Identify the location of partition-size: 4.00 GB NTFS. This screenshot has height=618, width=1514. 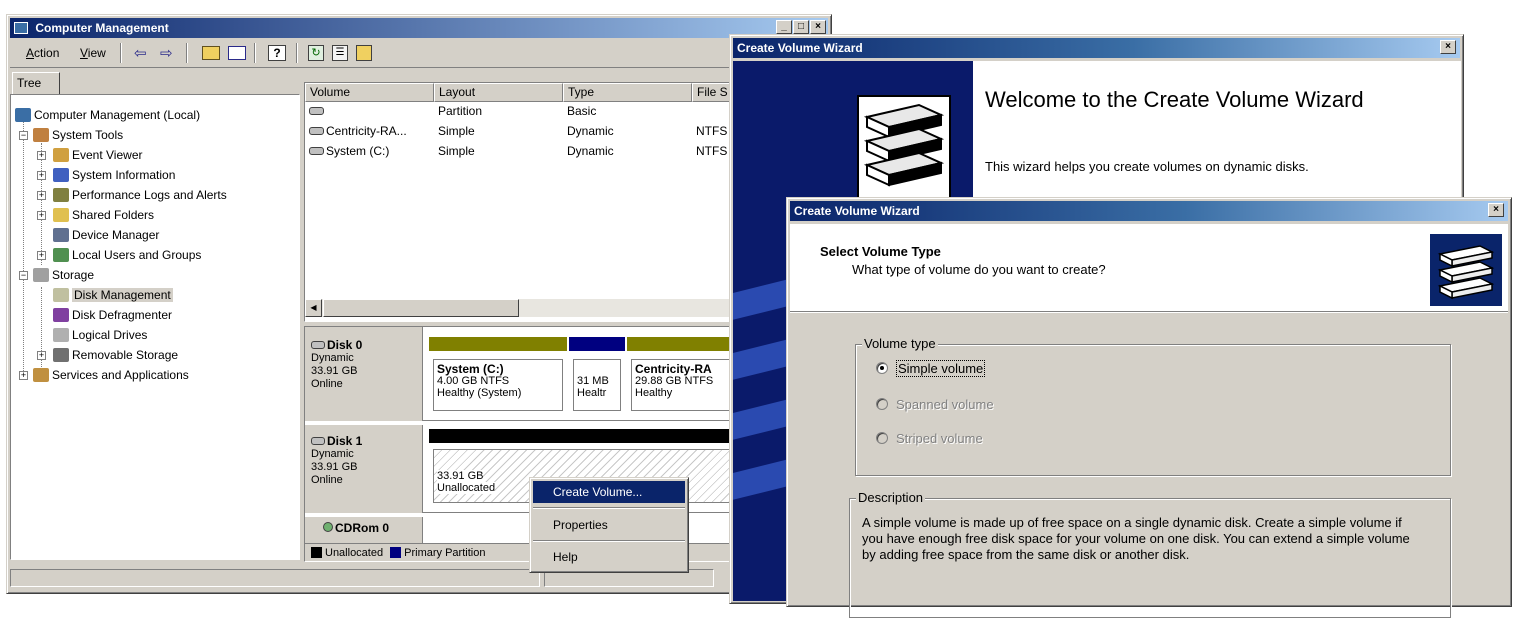
(473, 381).